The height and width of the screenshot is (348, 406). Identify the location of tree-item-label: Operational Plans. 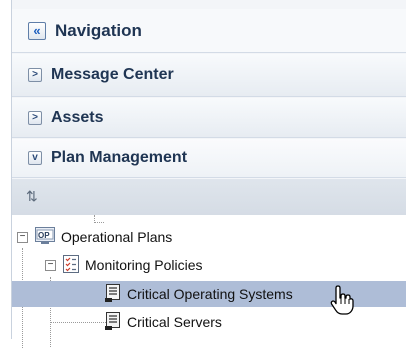
(117, 237).